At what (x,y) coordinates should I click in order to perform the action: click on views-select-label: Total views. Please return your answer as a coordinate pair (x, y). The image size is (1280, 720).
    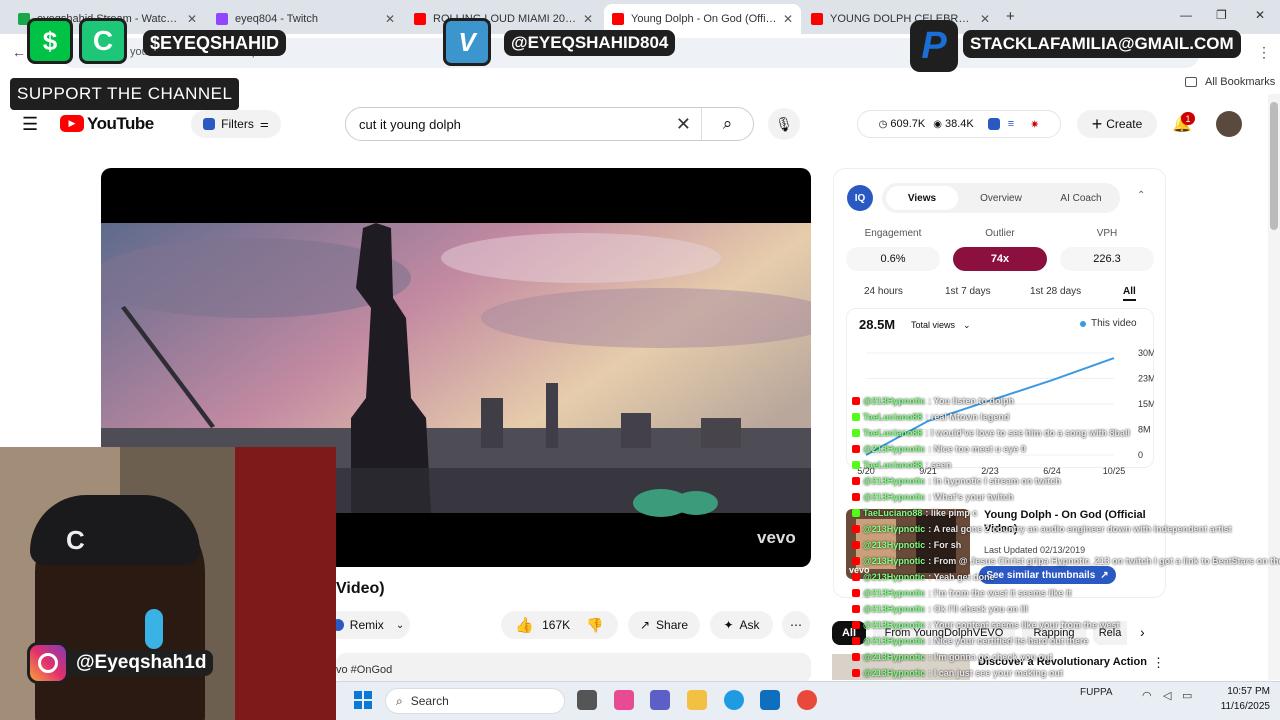
    Looking at the image, I should click on (933, 325).